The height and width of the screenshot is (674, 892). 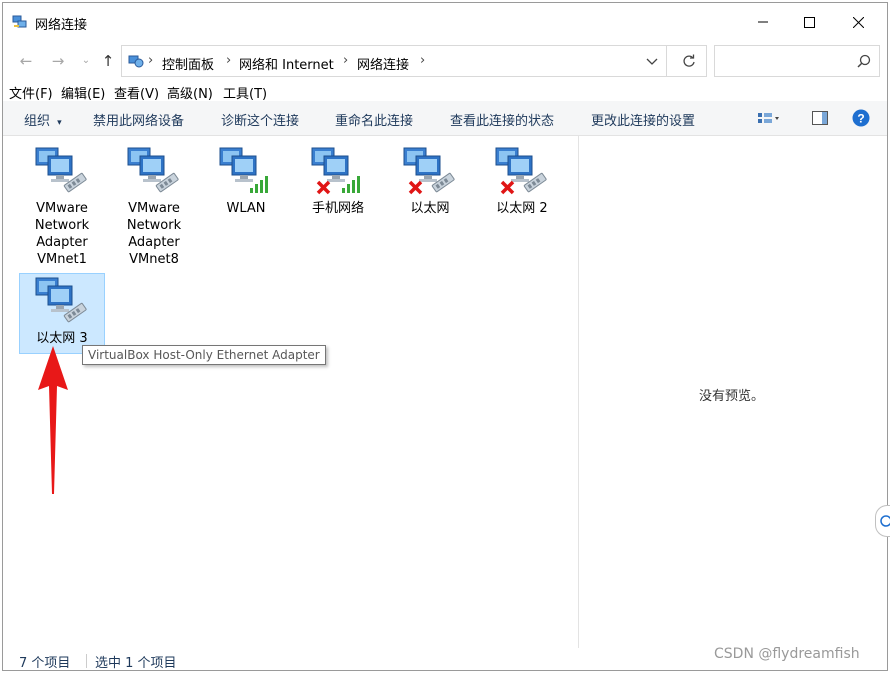 I want to click on minimize-icon, so click(x=763, y=22).